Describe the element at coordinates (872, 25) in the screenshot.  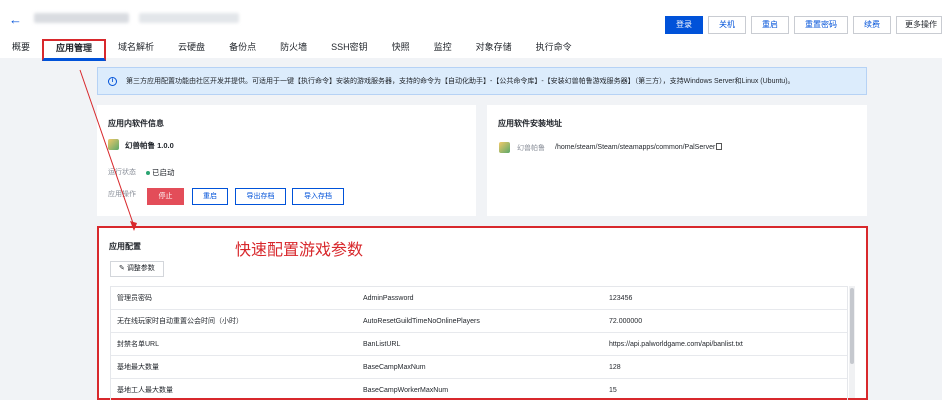
I see `renew-button: 续费` at that location.